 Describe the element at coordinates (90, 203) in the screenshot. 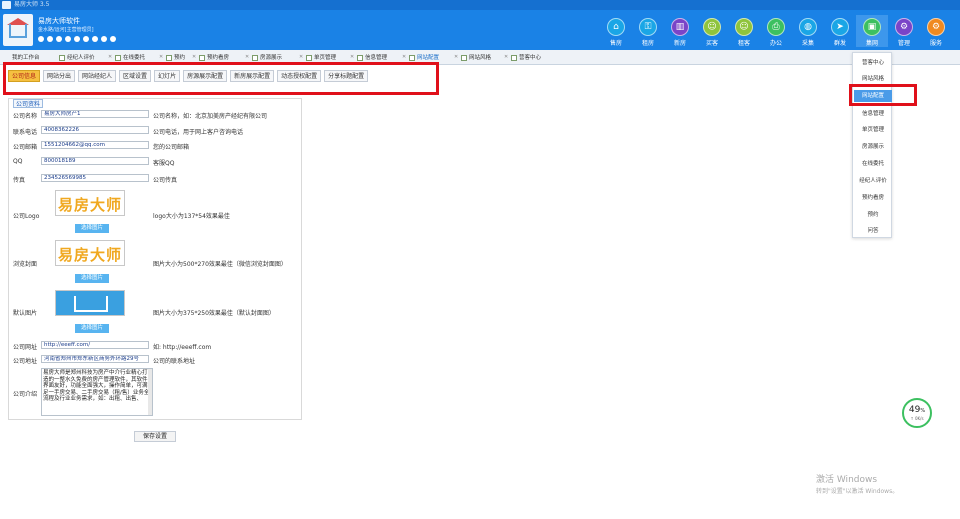

I see `logo-image: 易房大师` at that location.